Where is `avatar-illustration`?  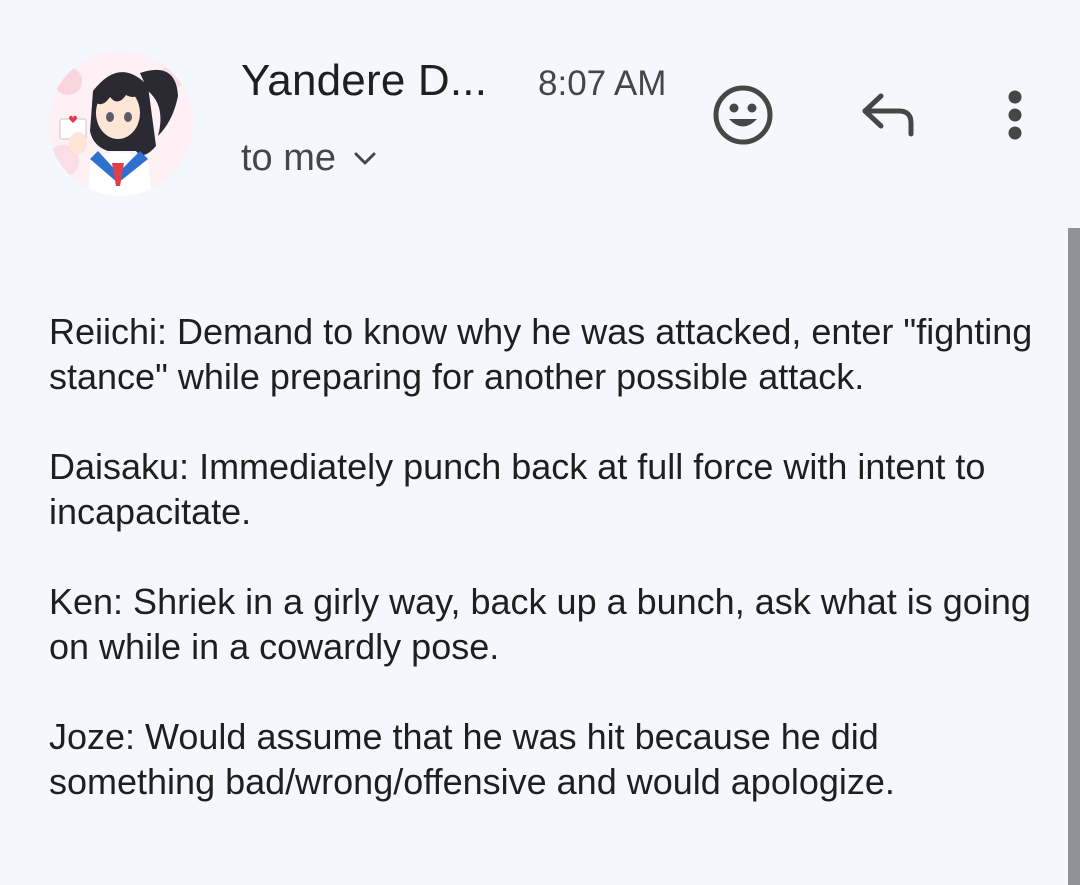 avatar-illustration is located at coordinates (120, 123).